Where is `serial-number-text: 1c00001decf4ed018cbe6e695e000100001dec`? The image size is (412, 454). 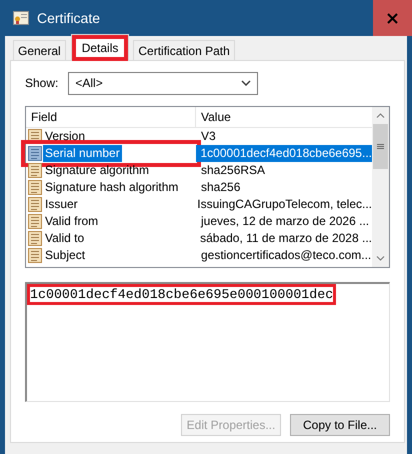
serial-number-text: 1c00001decf4ed018cbe6e695e000100001dec is located at coordinates (181, 294).